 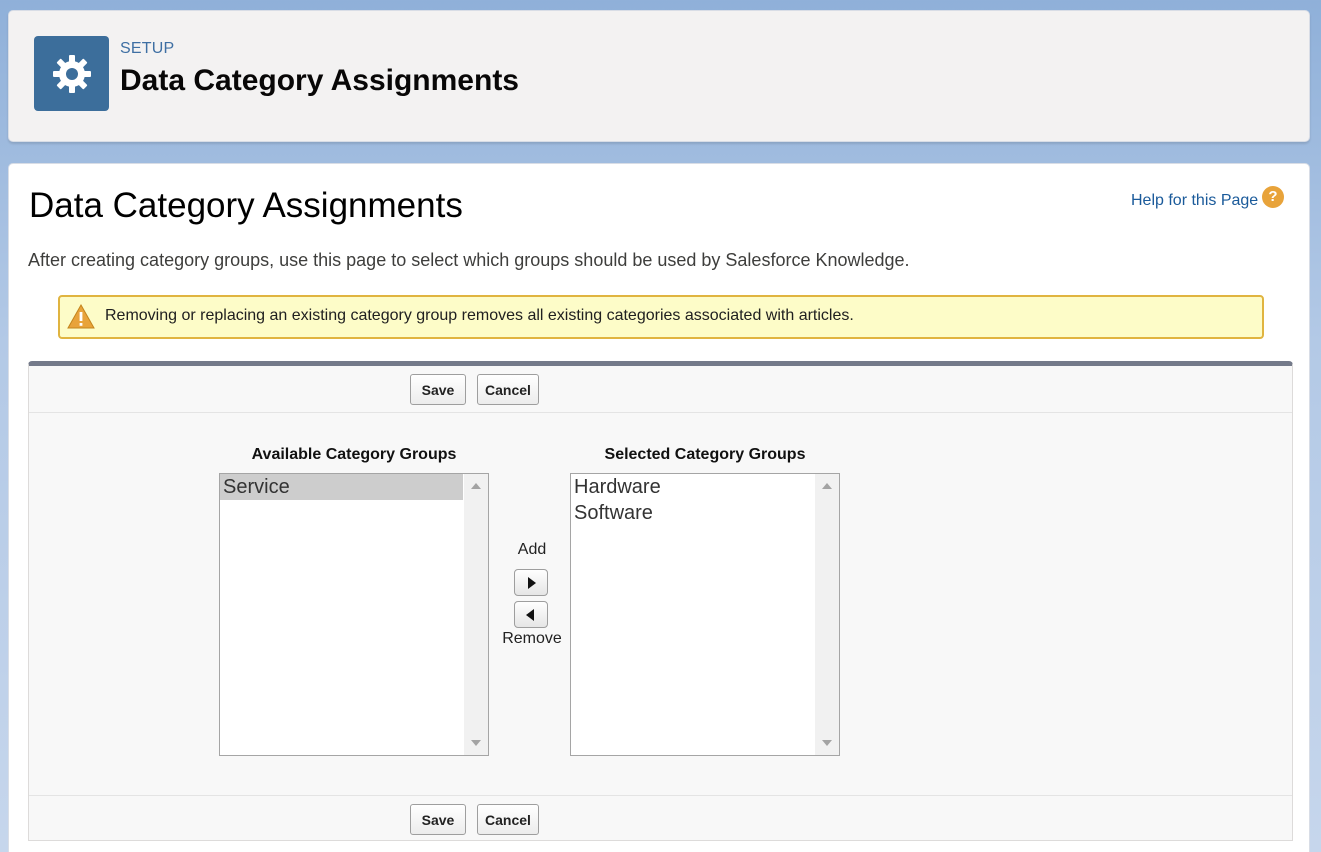 I want to click on list-option-service: Service, so click(x=341, y=487).